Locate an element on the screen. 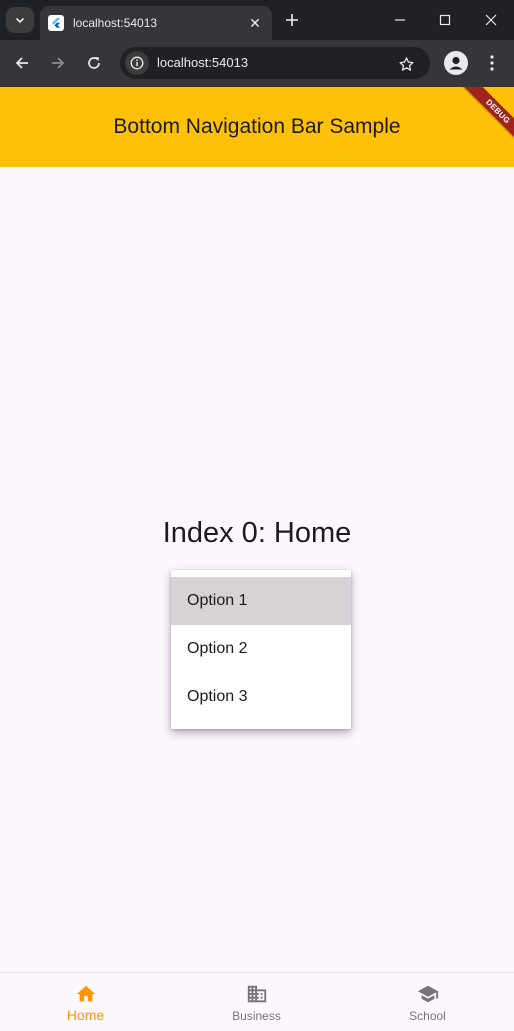 This screenshot has height=1031, width=514. minimize-window-button is located at coordinates (400, 20).